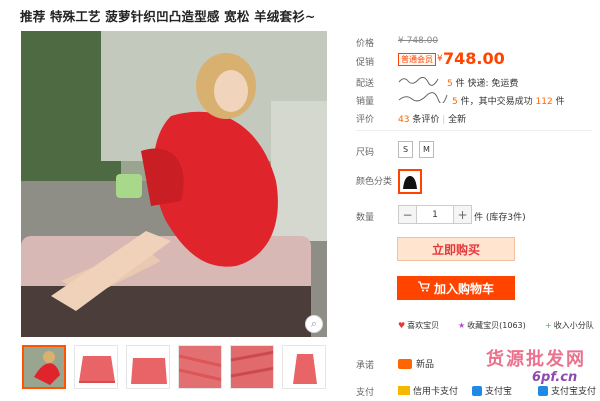 The width and height of the screenshot is (600, 401). Describe the element at coordinates (548, 325) in the screenshot. I see `plus-icon: +` at that location.